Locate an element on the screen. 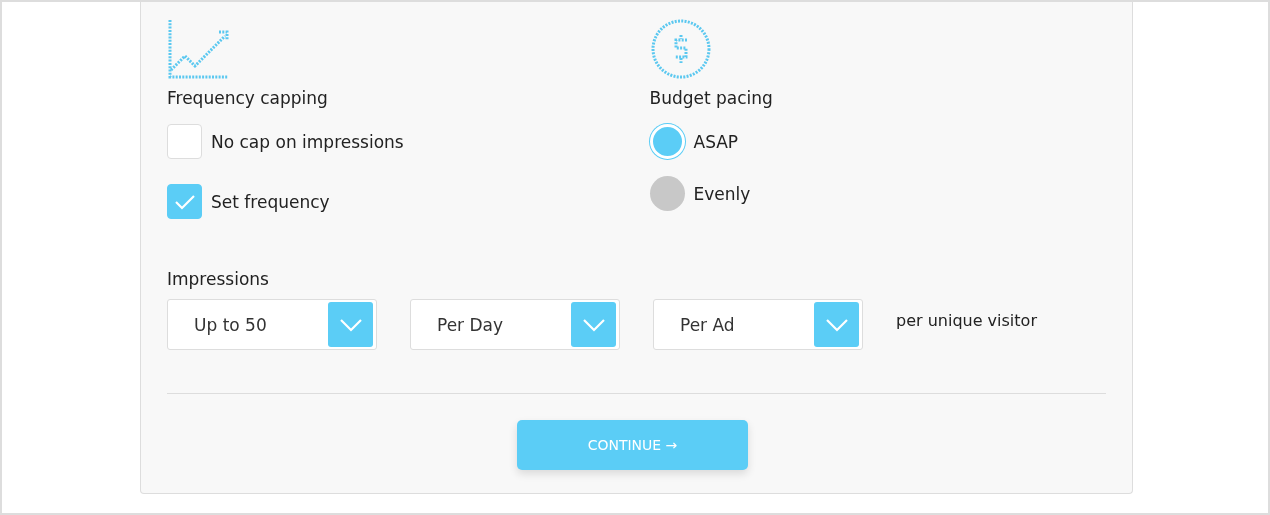  checkmark-icon is located at coordinates (184, 201).